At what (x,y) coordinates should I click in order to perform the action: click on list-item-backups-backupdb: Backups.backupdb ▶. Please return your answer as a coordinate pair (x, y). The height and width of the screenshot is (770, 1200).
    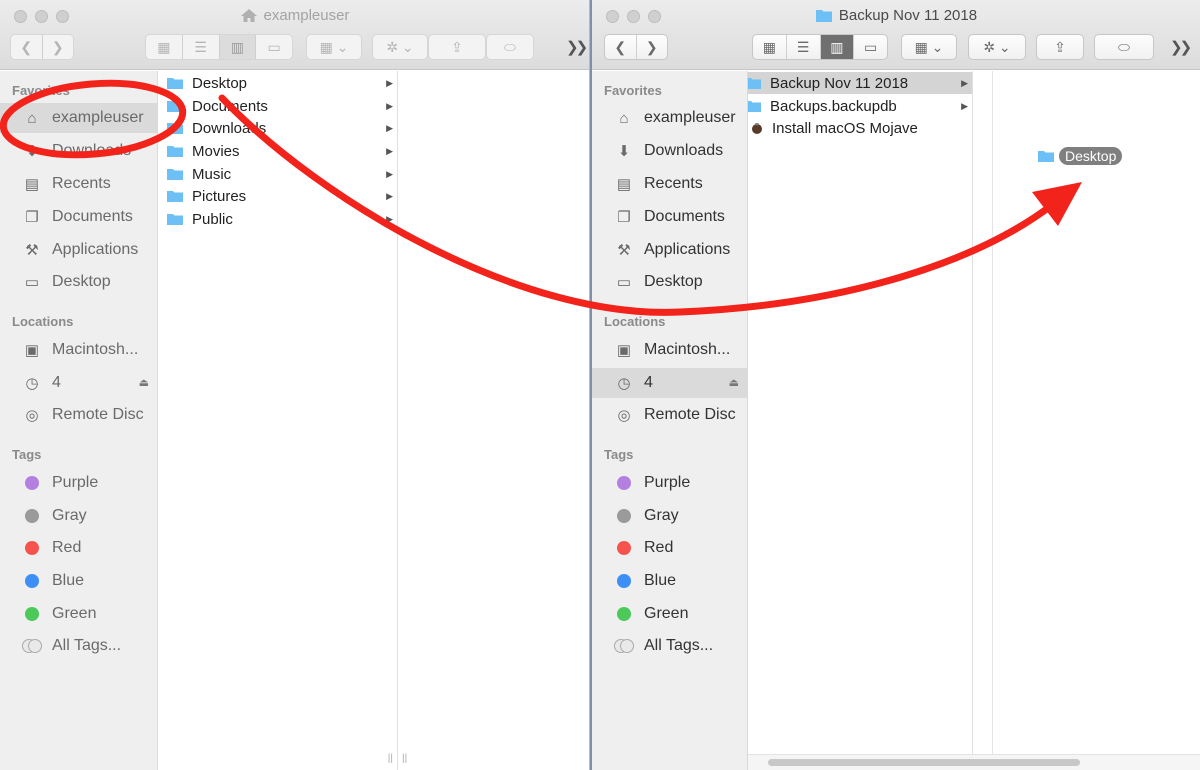
    Looking at the image, I should click on (860, 106).